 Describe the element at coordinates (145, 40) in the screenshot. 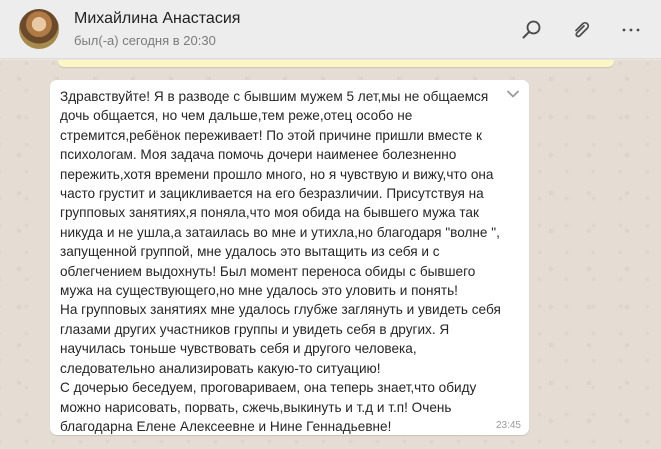

I see `last-seen-status: был(-а) сегодня в 20:30` at that location.